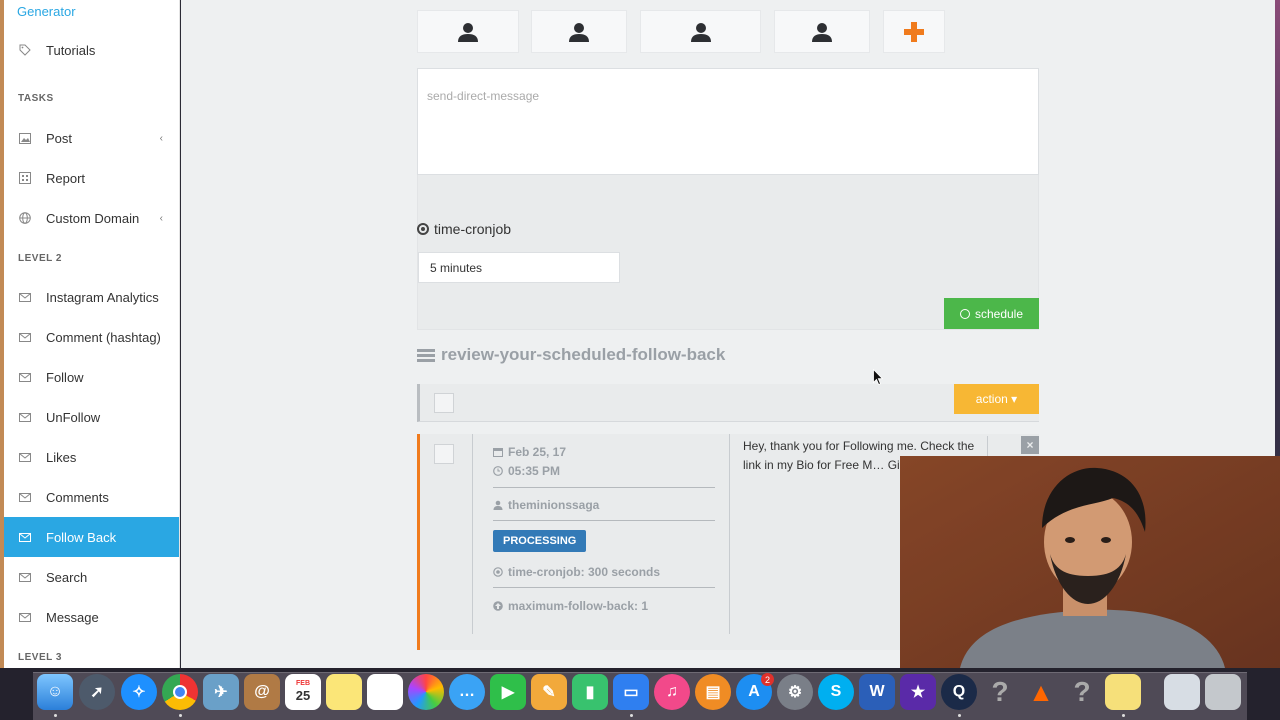 This screenshot has height=720, width=1280. What do you see at coordinates (1223, 692) in the screenshot?
I see `trash-icon` at bounding box center [1223, 692].